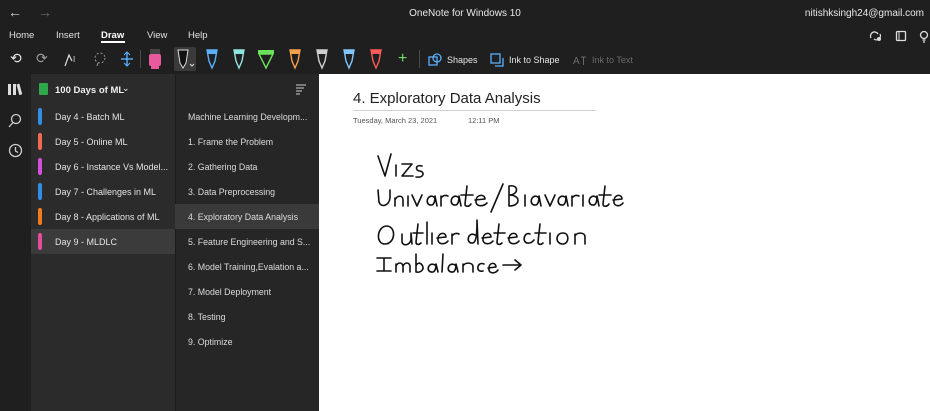 The image size is (930, 411). What do you see at coordinates (612, 60) in the screenshot?
I see `ink-to-text-button: Ink to Text` at bounding box center [612, 60].